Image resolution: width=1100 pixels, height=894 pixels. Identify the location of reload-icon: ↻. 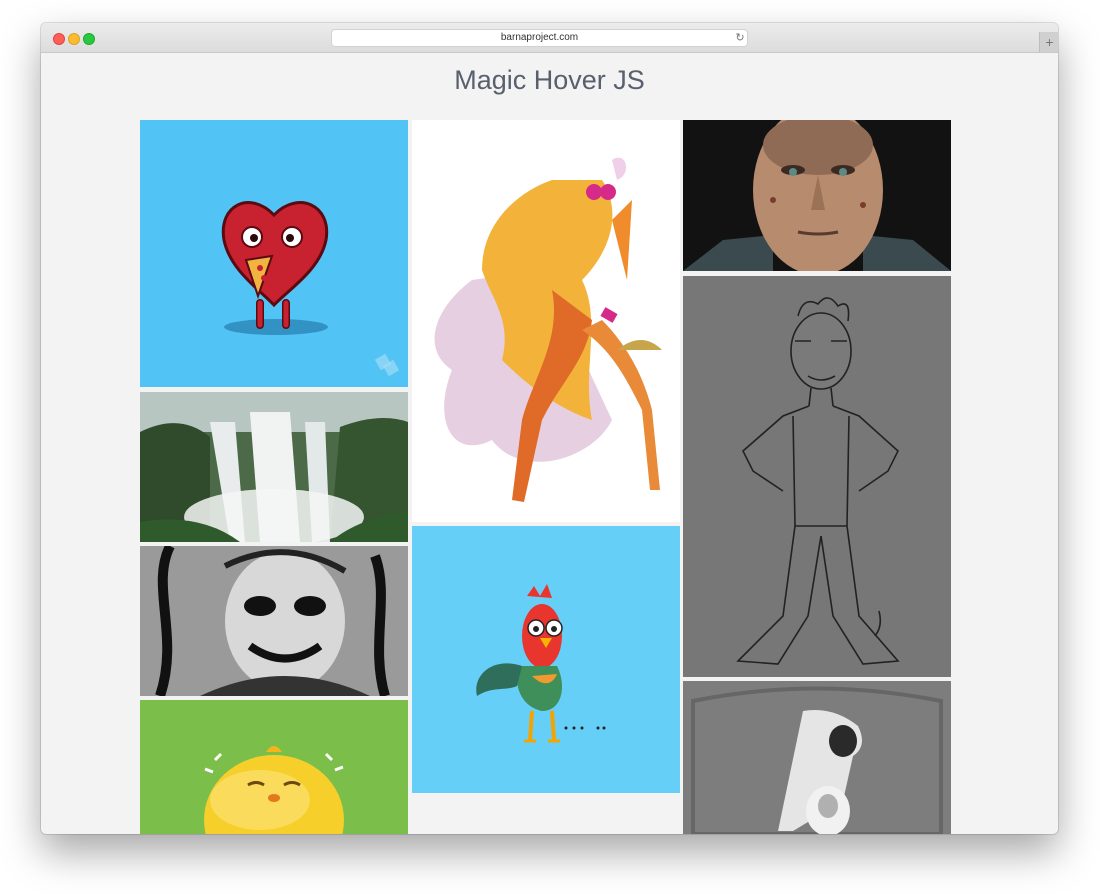
(740, 38).